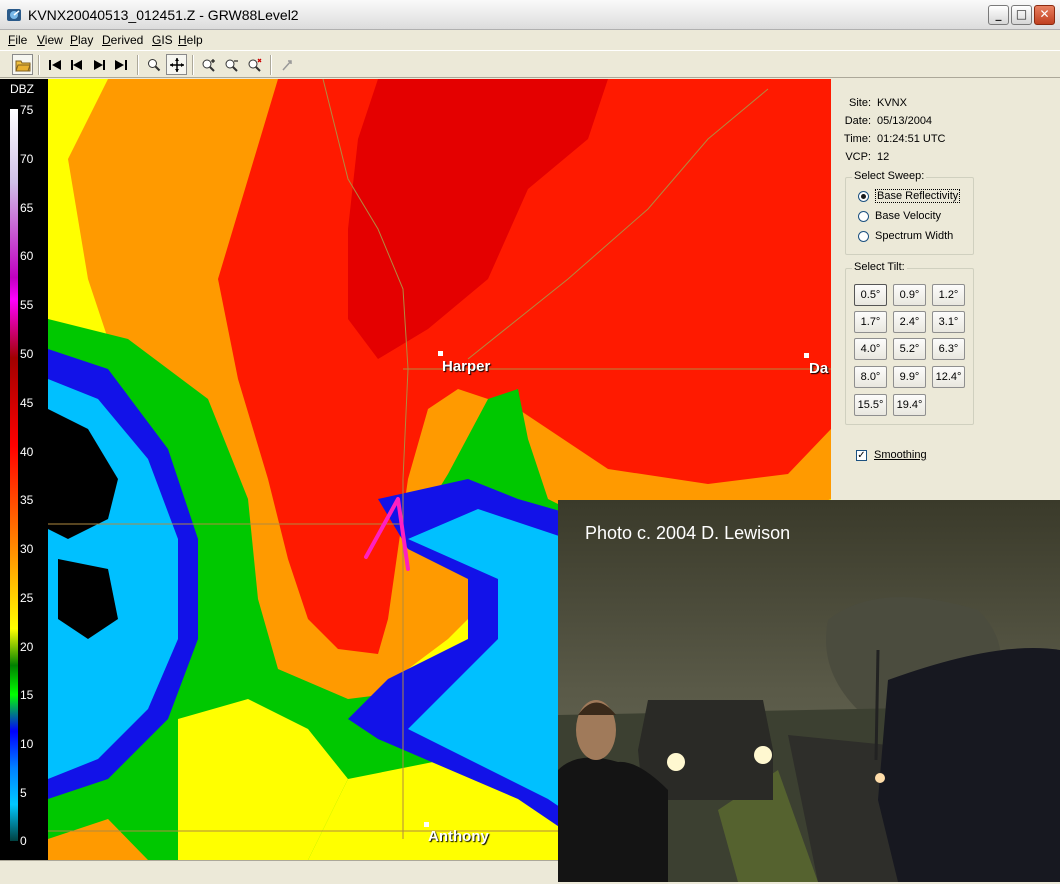  Describe the element at coordinates (530, 40) in the screenshot. I see `menu-bar: File View Play Derived GIS Help` at that location.